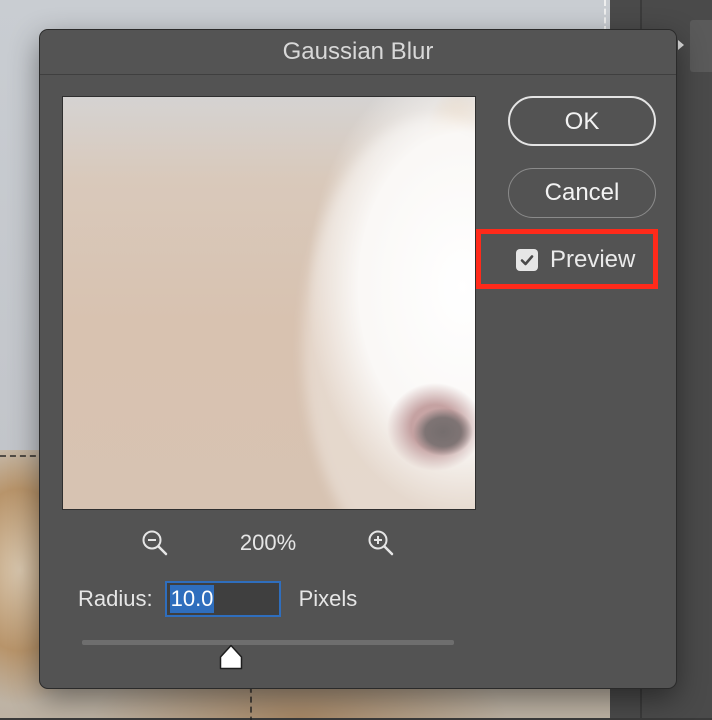  Describe the element at coordinates (381, 543) in the screenshot. I see `zoom-in-icon` at that location.